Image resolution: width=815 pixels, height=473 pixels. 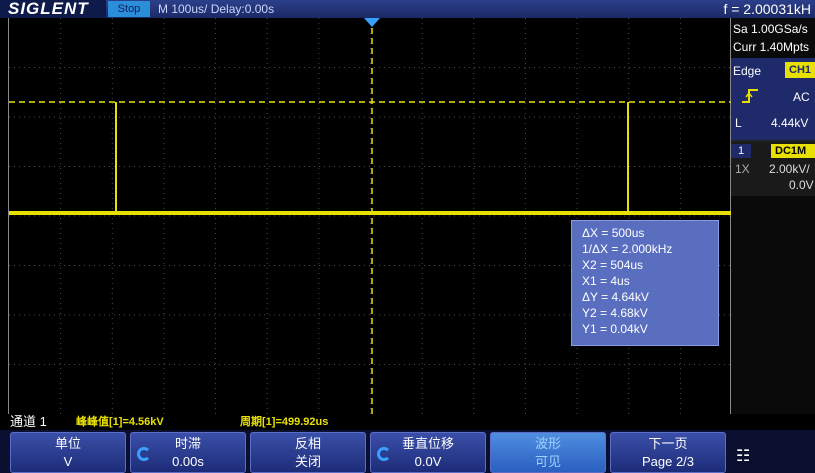 What do you see at coordinates (801, 97) in the screenshot?
I see `trigger-coupling: AC` at bounding box center [801, 97].